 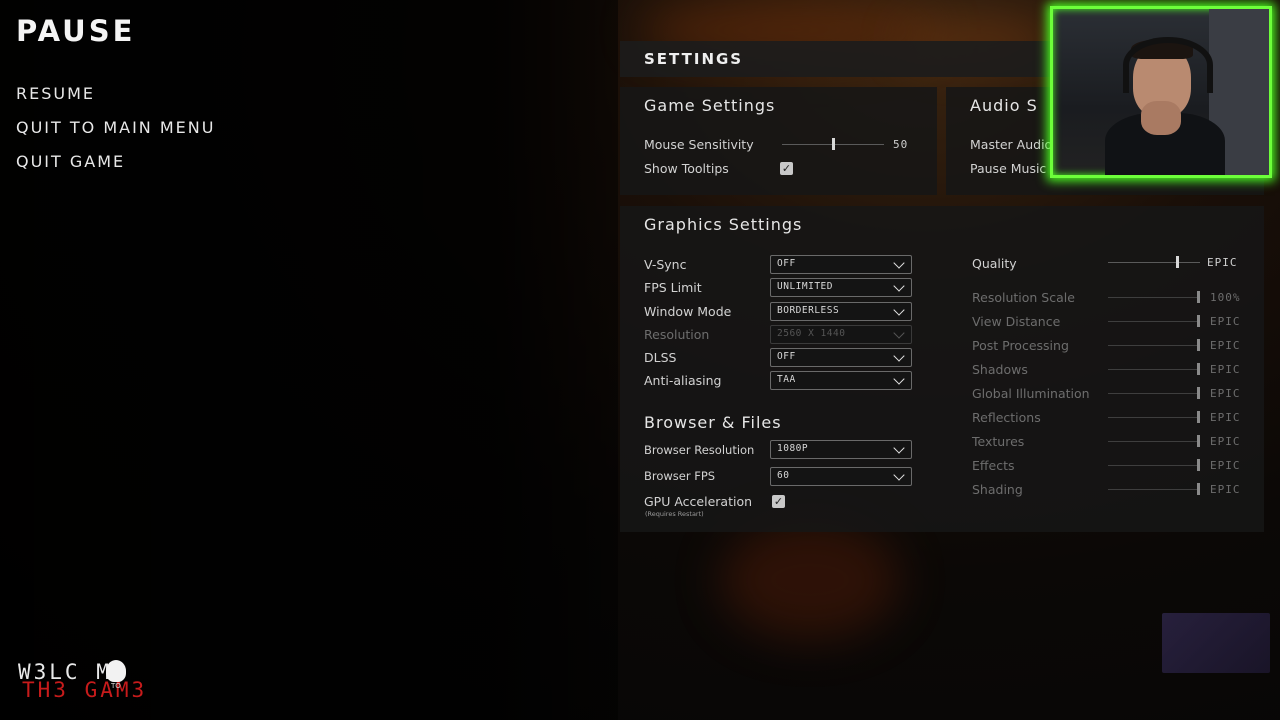 What do you see at coordinates (1016, 321) in the screenshot?
I see `view-distance-label: View Distance` at bounding box center [1016, 321].